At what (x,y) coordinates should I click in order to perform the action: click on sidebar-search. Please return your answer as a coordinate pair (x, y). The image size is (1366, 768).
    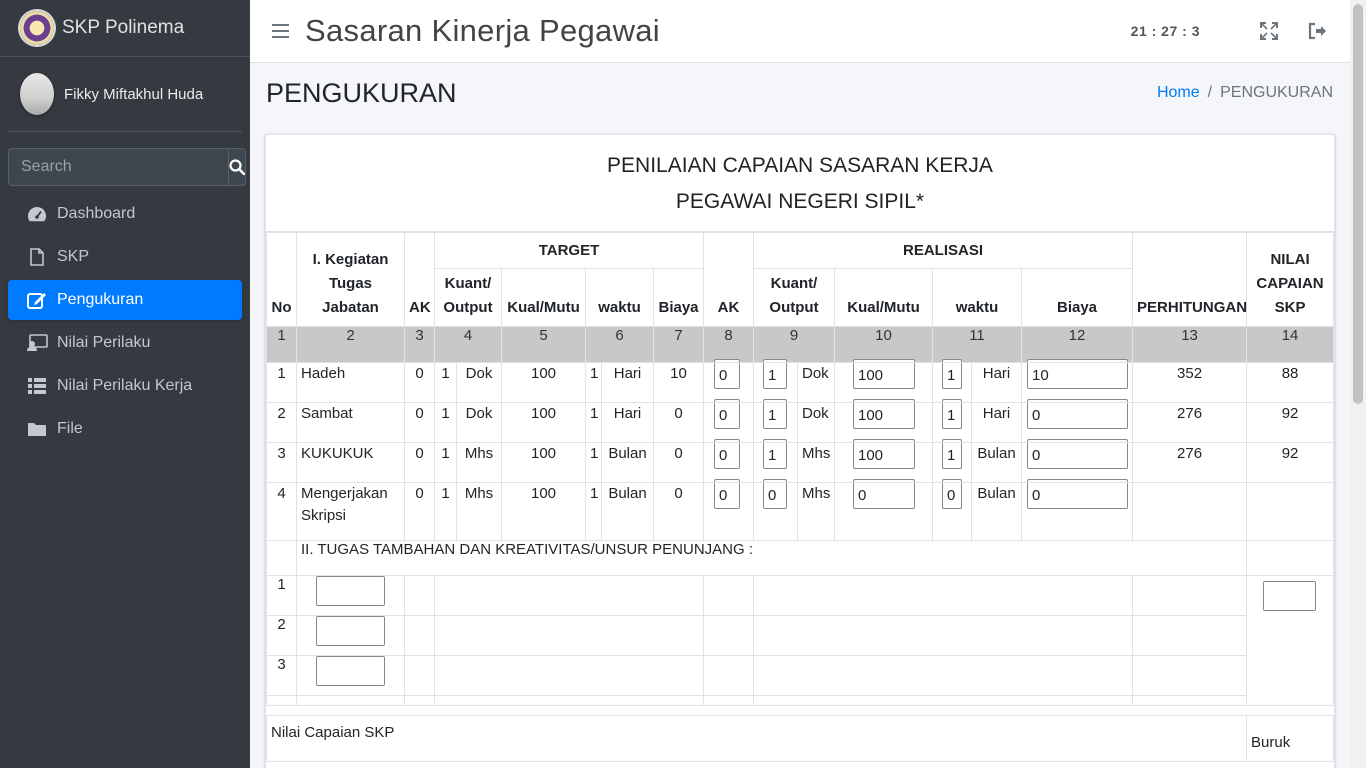
    Looking at the image, I should click on (127, 167).